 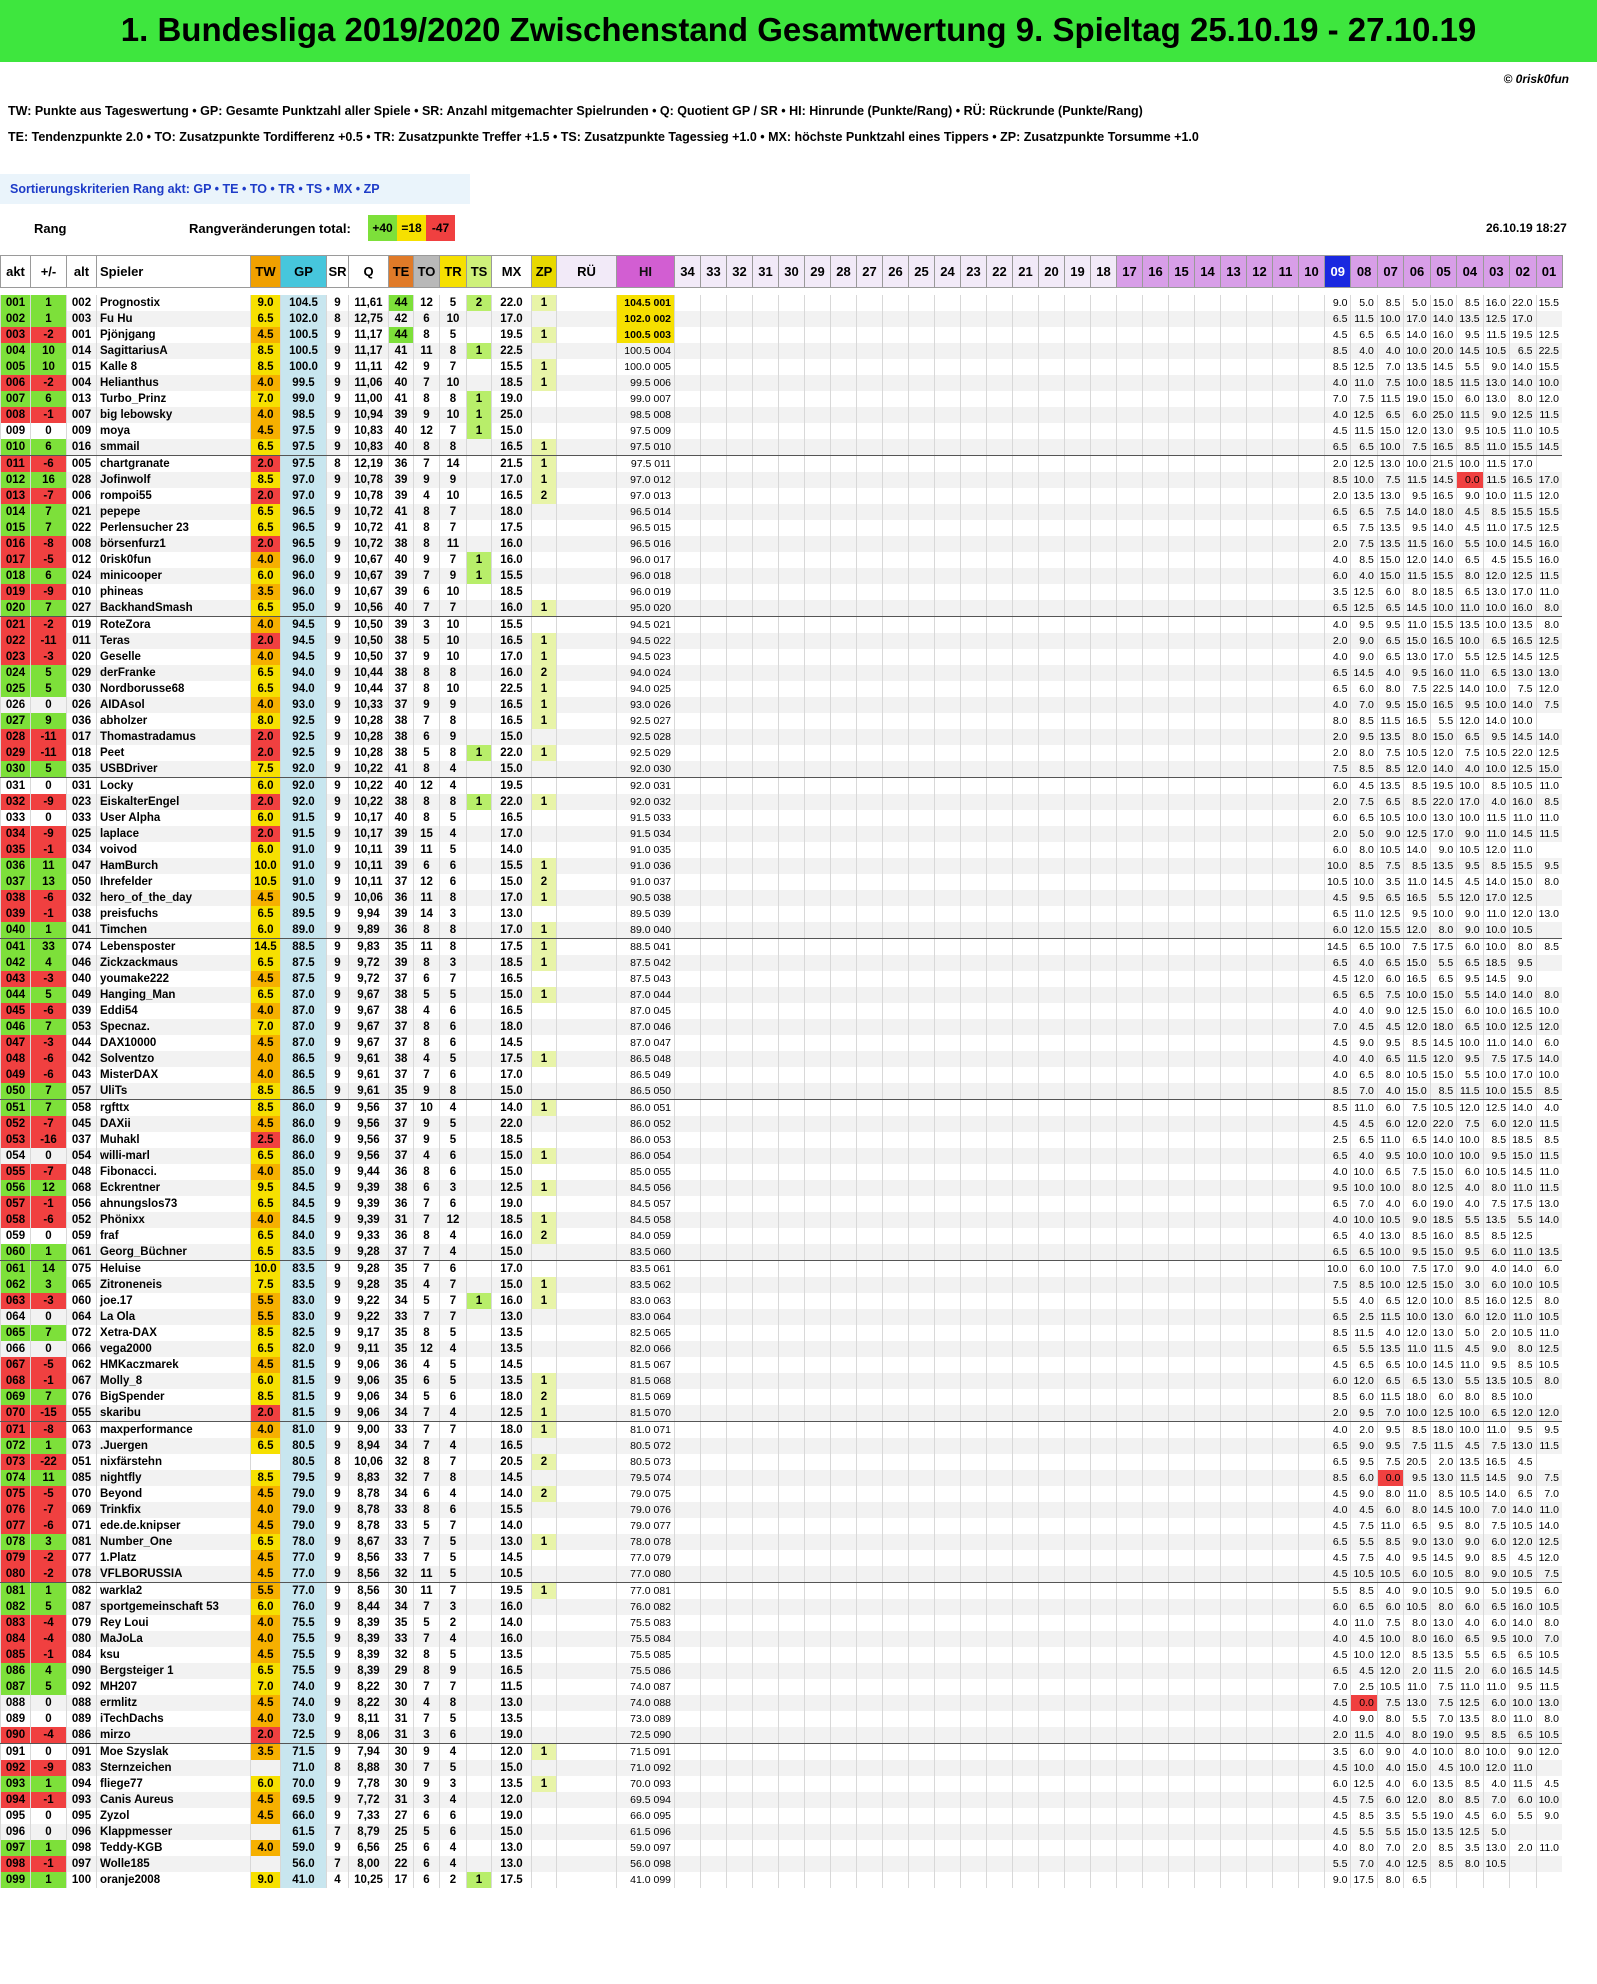 I want to click on col-round-15: 15, so click(x=1181, y=271).